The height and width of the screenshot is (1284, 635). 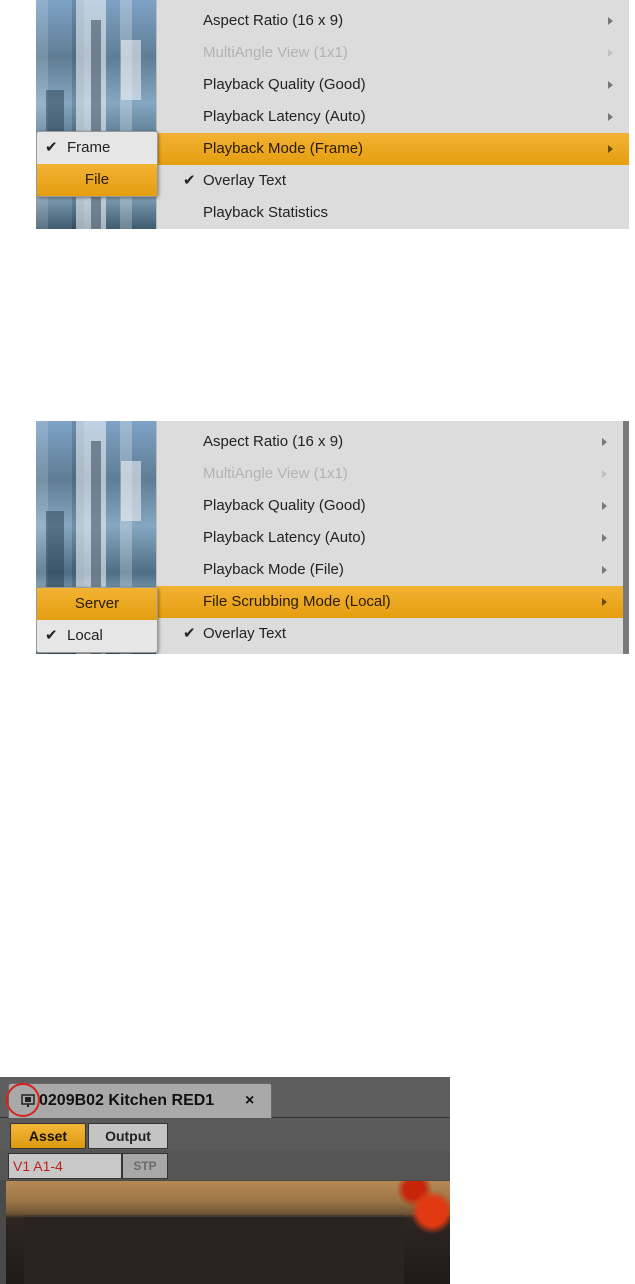 I want to click on menu-item-label: Playback Mode (File), so click(x=273, y=569).